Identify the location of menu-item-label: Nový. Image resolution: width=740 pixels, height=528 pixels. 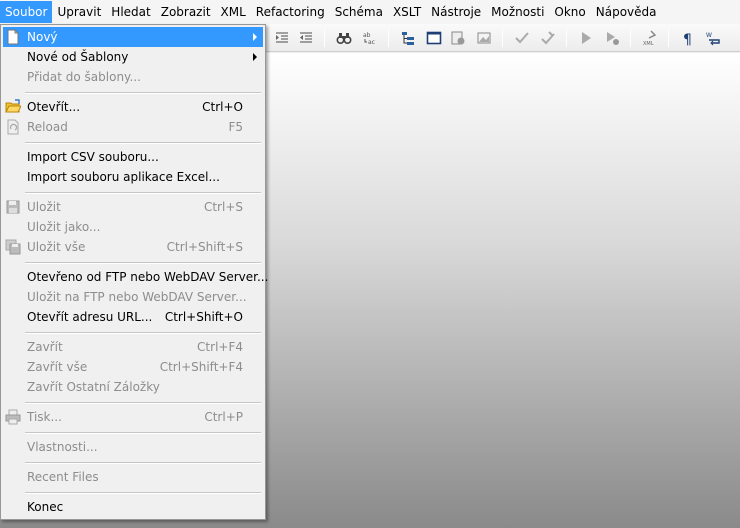
(42, 37).